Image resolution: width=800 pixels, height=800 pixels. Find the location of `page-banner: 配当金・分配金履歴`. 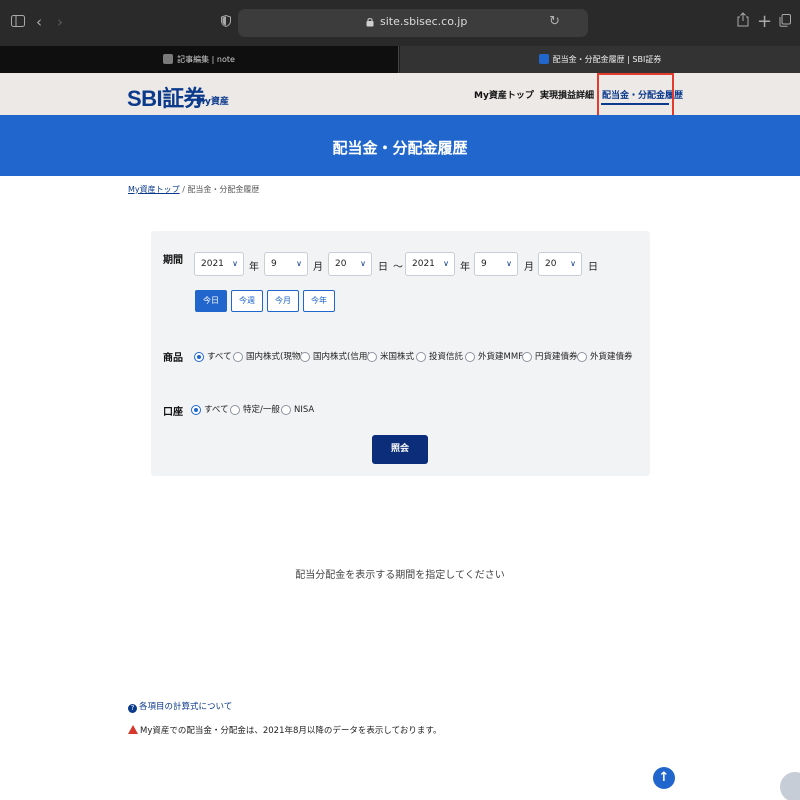

page-banner: 配当金・分配金履歴 is located at coordinates (400, 145).